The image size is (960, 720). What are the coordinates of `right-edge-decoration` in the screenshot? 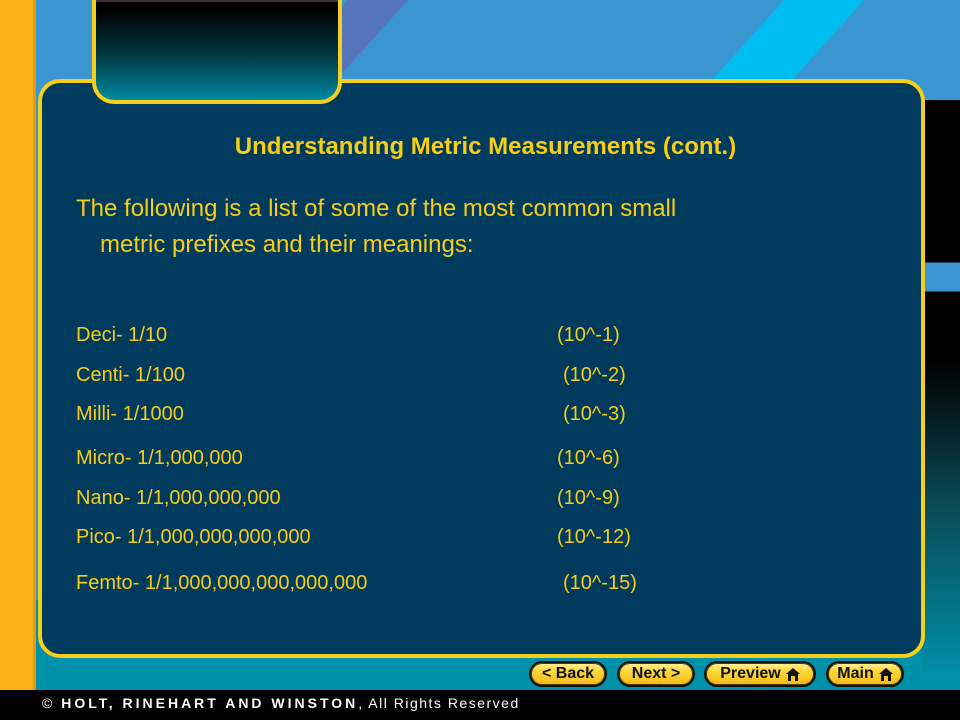 It's located at (941, 390).